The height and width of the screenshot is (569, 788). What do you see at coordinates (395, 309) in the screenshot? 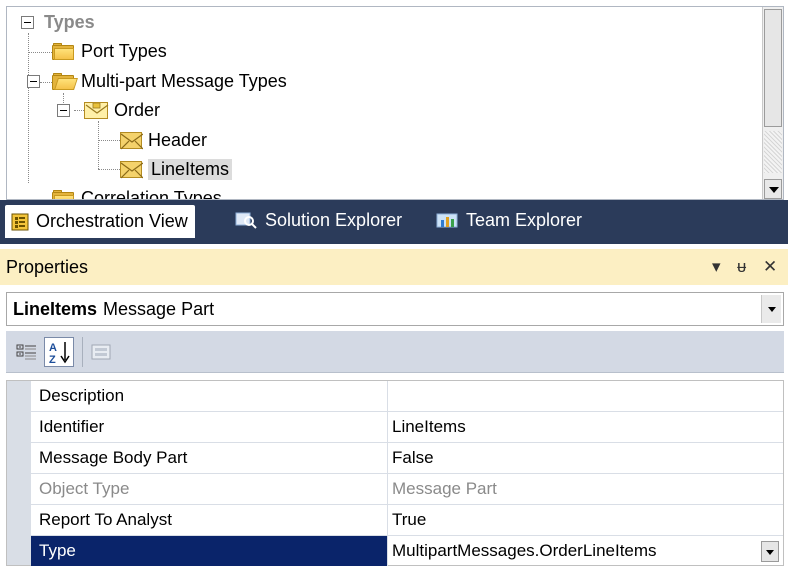
I see `object-selector: LineItems Message Part` at bounding box center [395, 309].